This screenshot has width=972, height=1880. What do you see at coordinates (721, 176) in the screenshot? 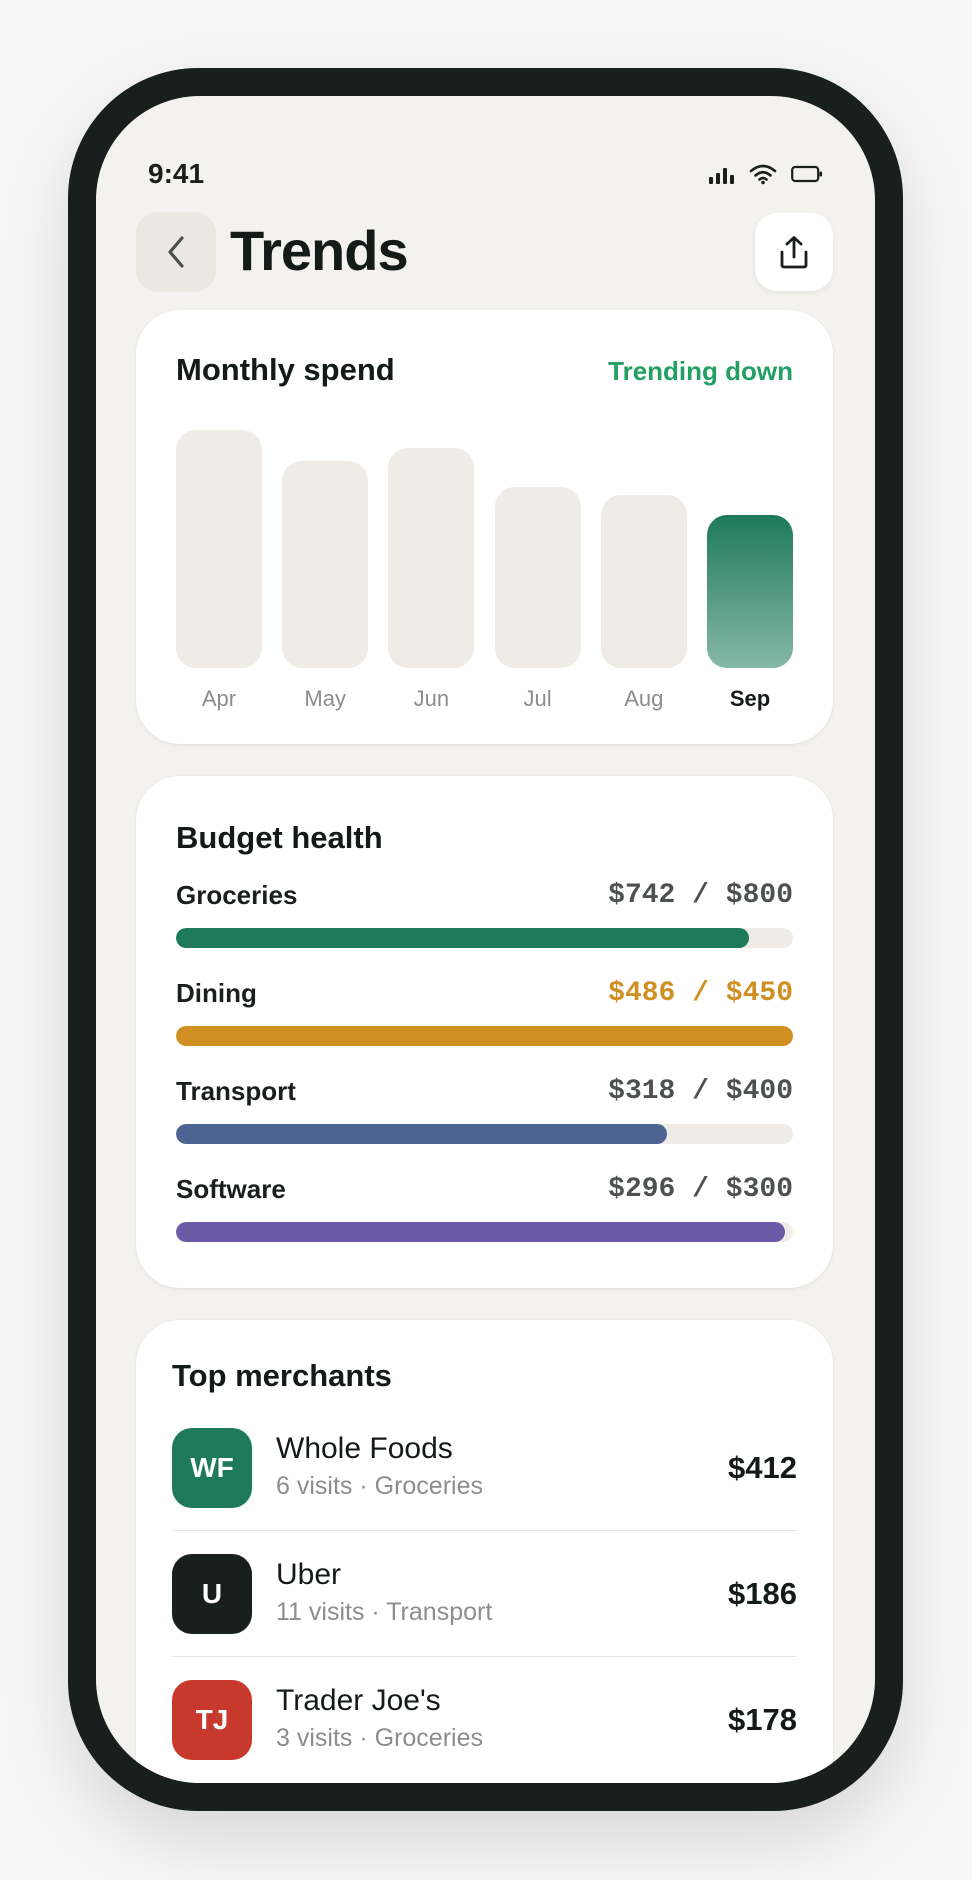
I see `signal-icon` at bounding box center [721, 176].